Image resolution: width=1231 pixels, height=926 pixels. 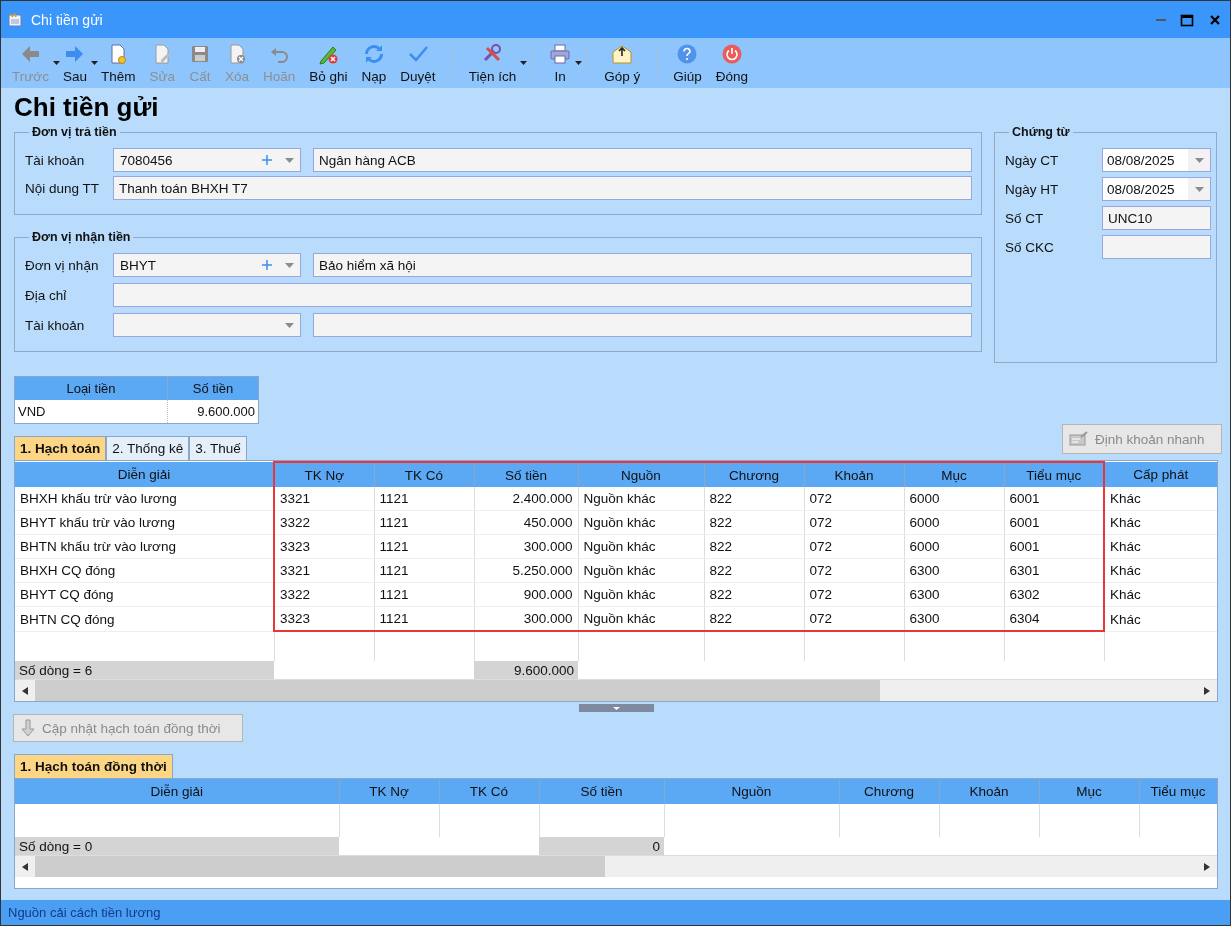 What do you see at coordinates (954, 570) in the screenshot?
I see `table-cell: 6300` at bounding box center [954, 570].